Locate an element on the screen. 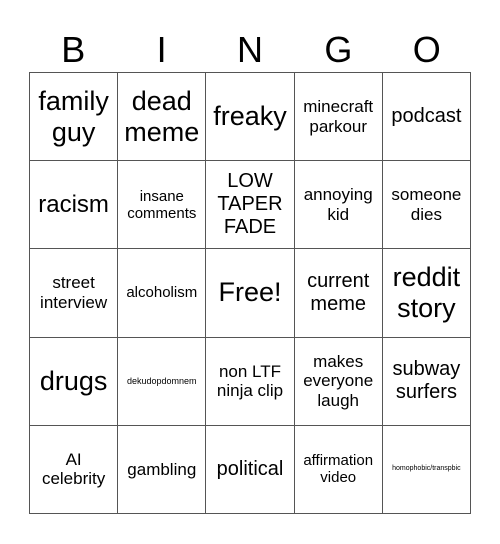 This screenshot has height=544, width=500. bingo-cell: racism is located at coordinates (74, 205).